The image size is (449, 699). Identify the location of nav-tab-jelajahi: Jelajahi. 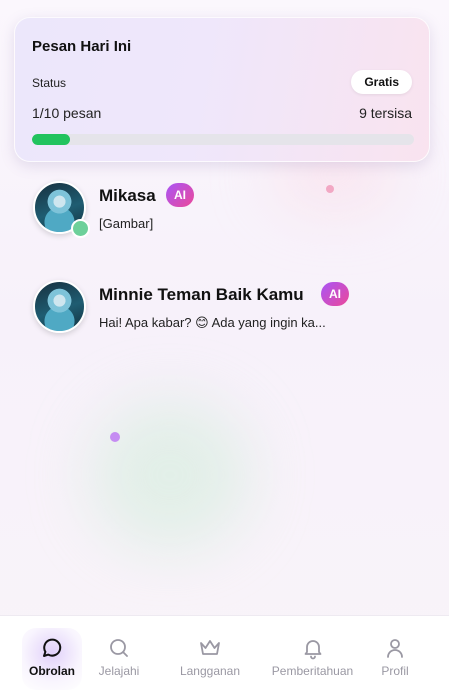
(119, 657).